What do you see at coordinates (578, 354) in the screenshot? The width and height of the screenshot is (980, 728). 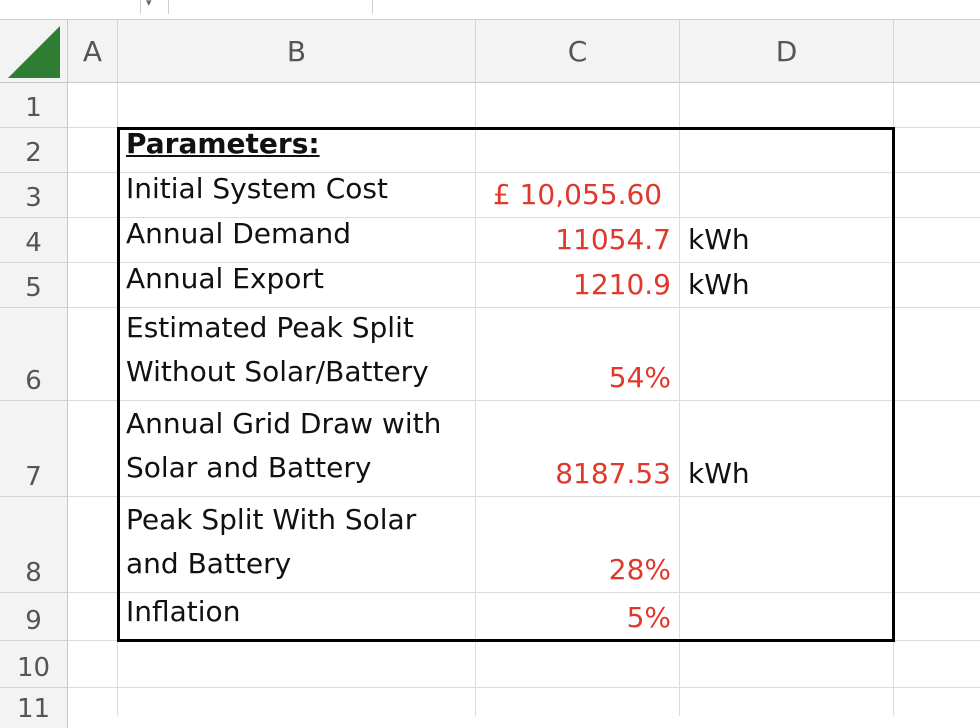 I see `cell-c6: 54%` at bounding box center [578, 354].